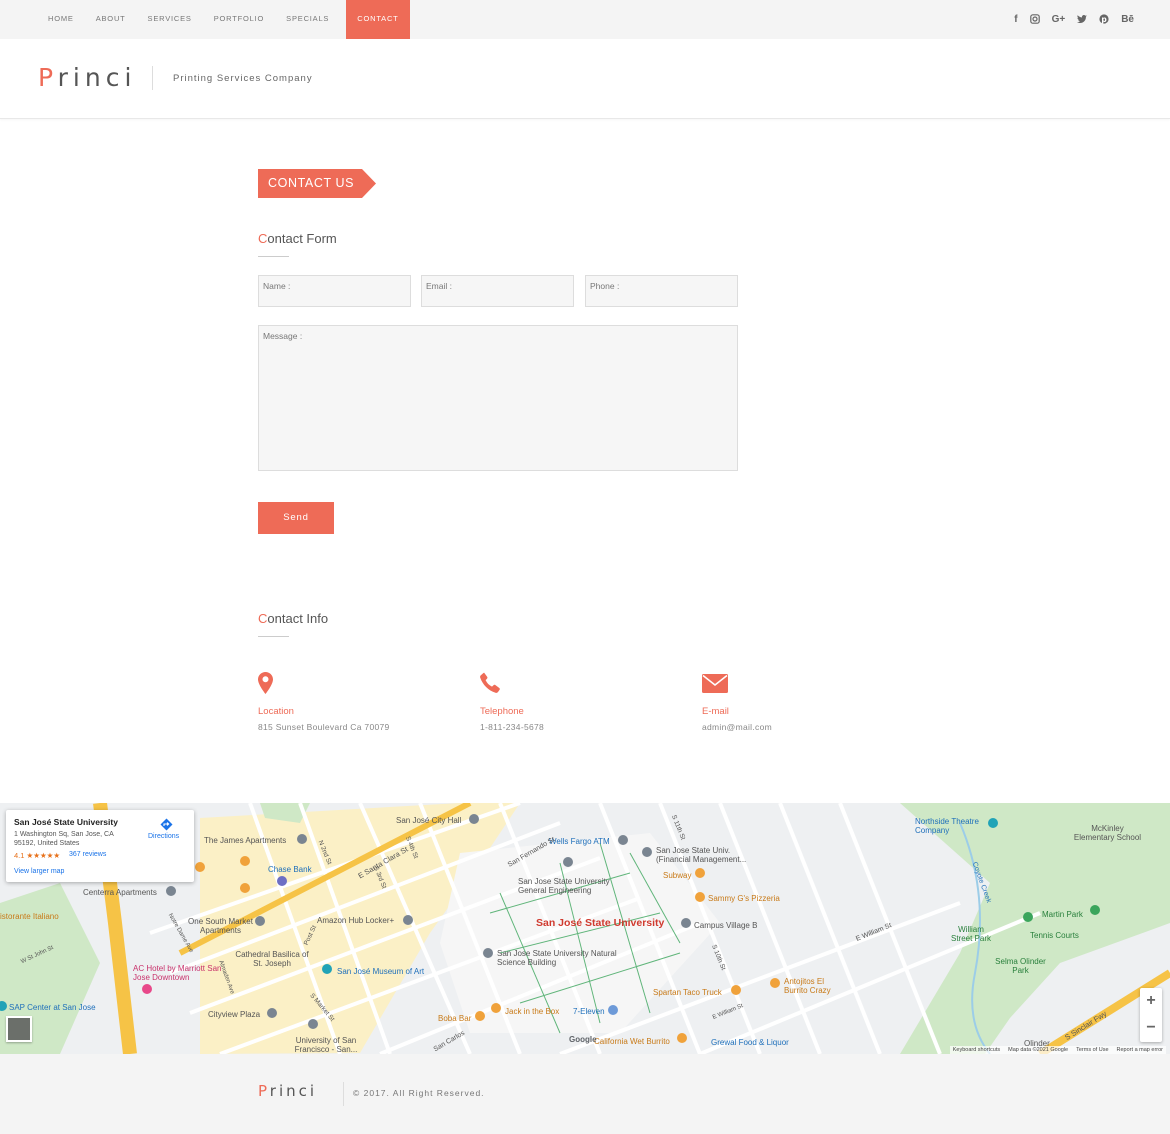 This screenshot has width=1170, height=1134. Describe the element at coordinates (276, 711) in the screenshot. I see `location-label: Location` at that location.